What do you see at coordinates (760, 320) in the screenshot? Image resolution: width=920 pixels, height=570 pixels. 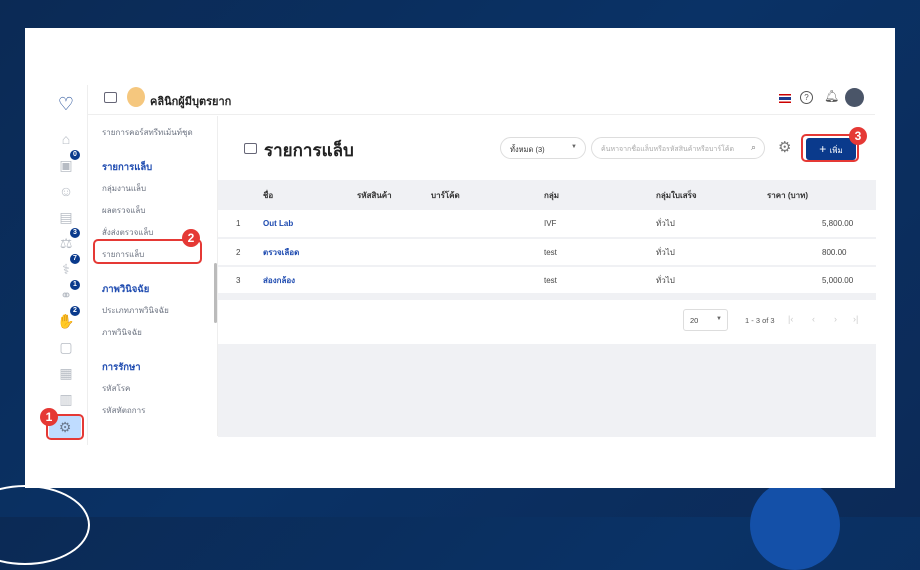 I see `page-range: 1 - 3 of 3` at bounding box center [760, 320].